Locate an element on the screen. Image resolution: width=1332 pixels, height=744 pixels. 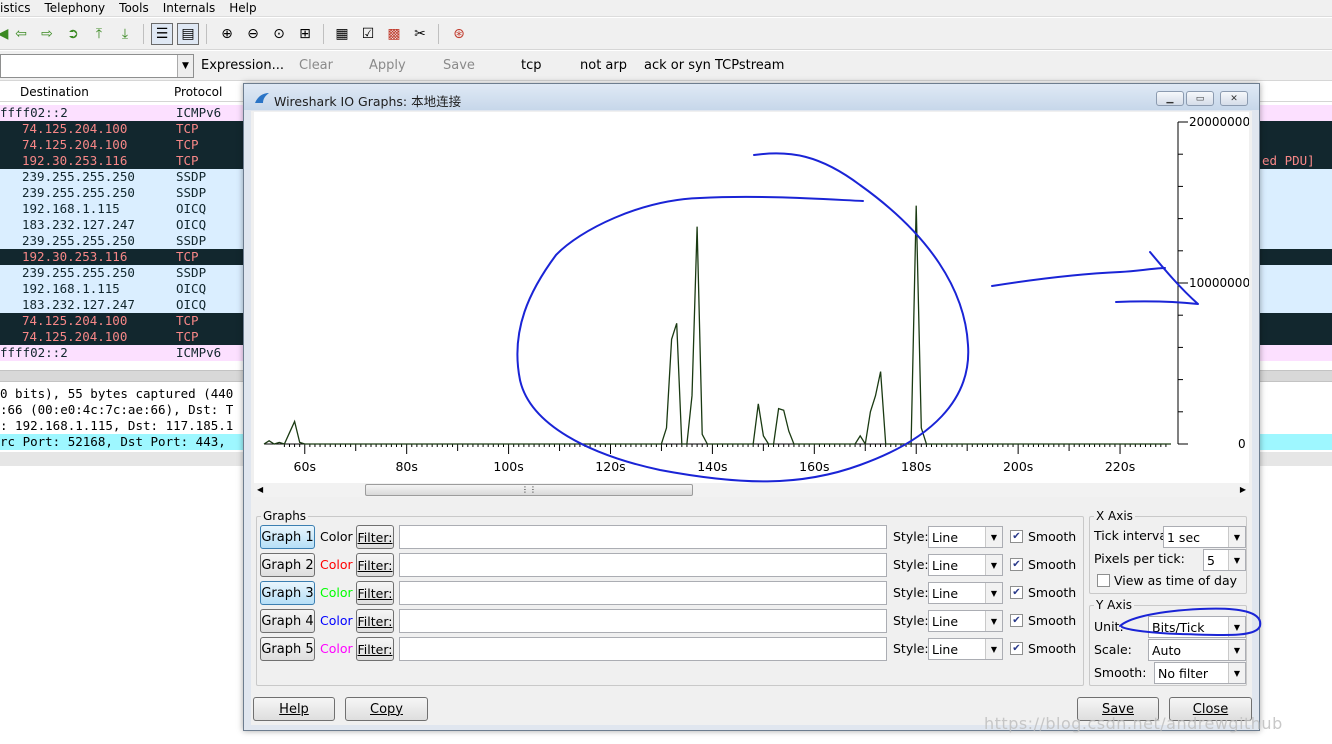
auto-scroll-icon: ▤ is located at coordinates (188, 34).